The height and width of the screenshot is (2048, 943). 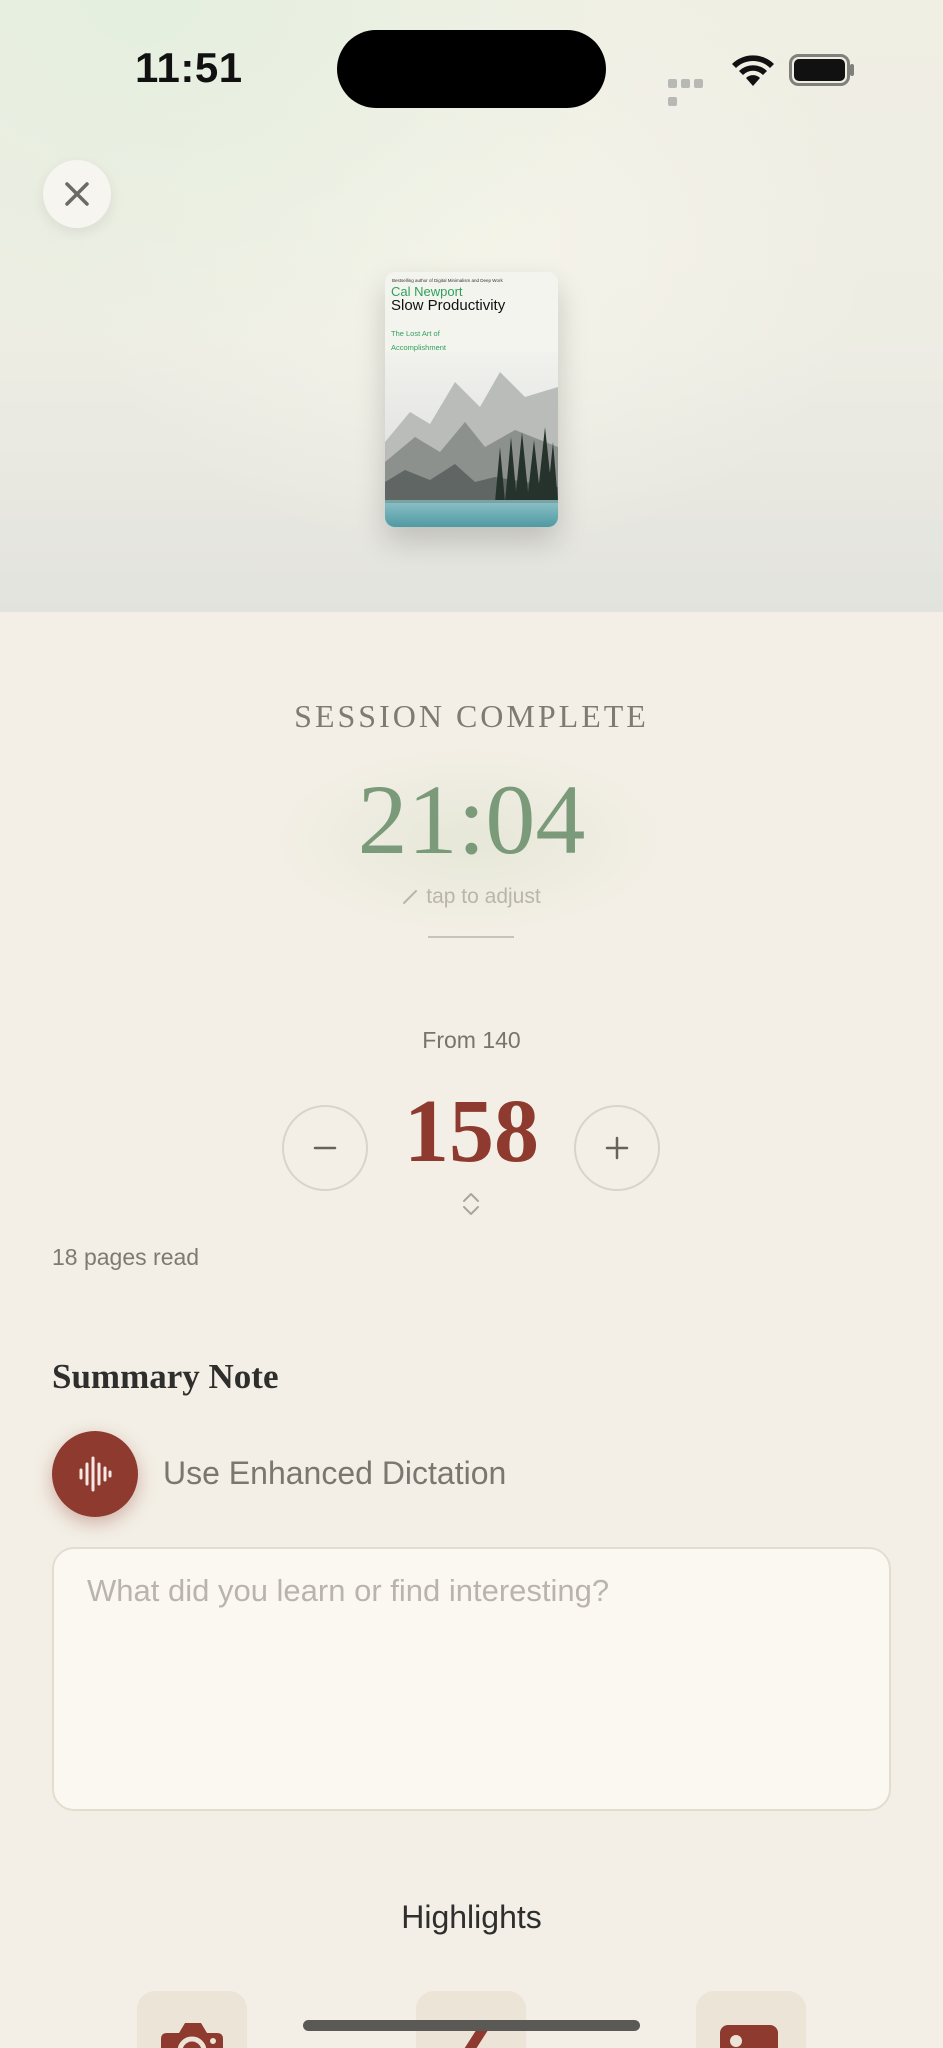 I want to click on enhanced-dictation-button, so click(x=95, y=1474).